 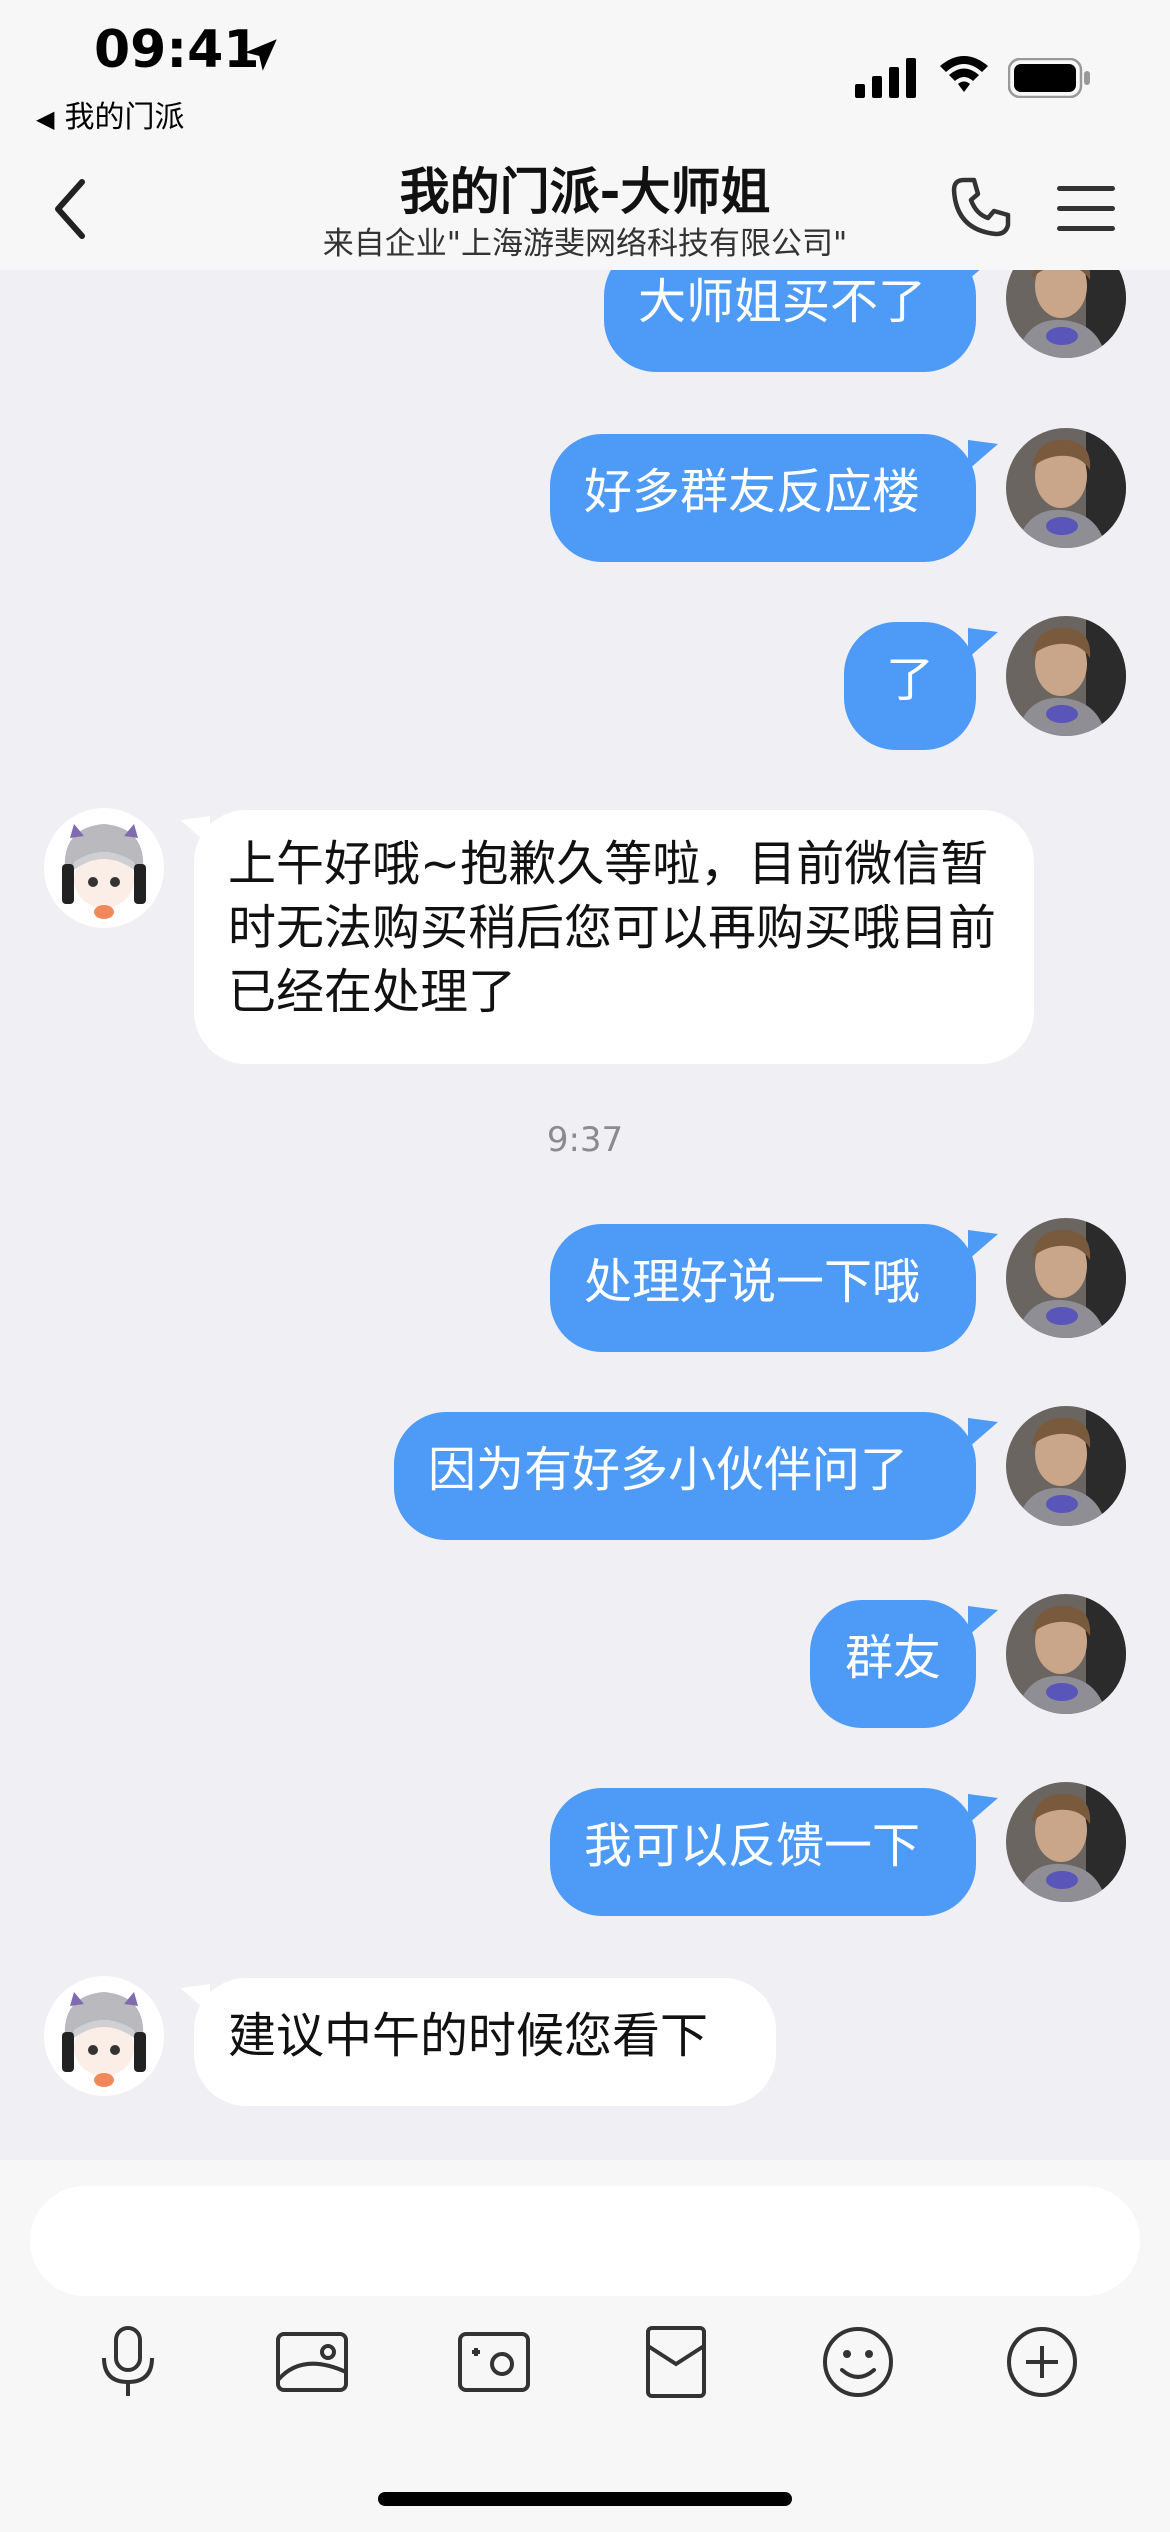 What do you see at coordinates (585, 2499) in the screenshot?
I see `home-indicator` at bounding box center [585, 2499].